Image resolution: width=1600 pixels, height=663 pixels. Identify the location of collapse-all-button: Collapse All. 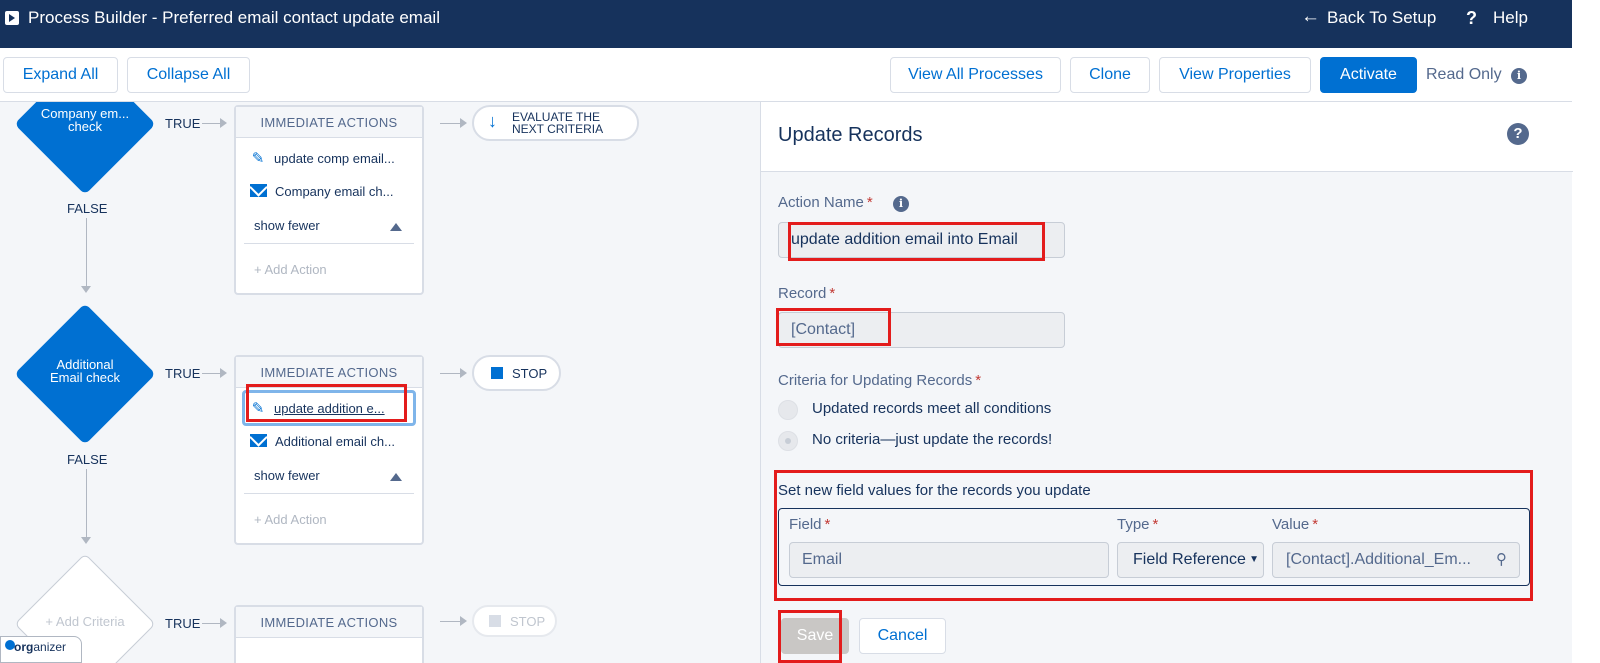
(188, 75).